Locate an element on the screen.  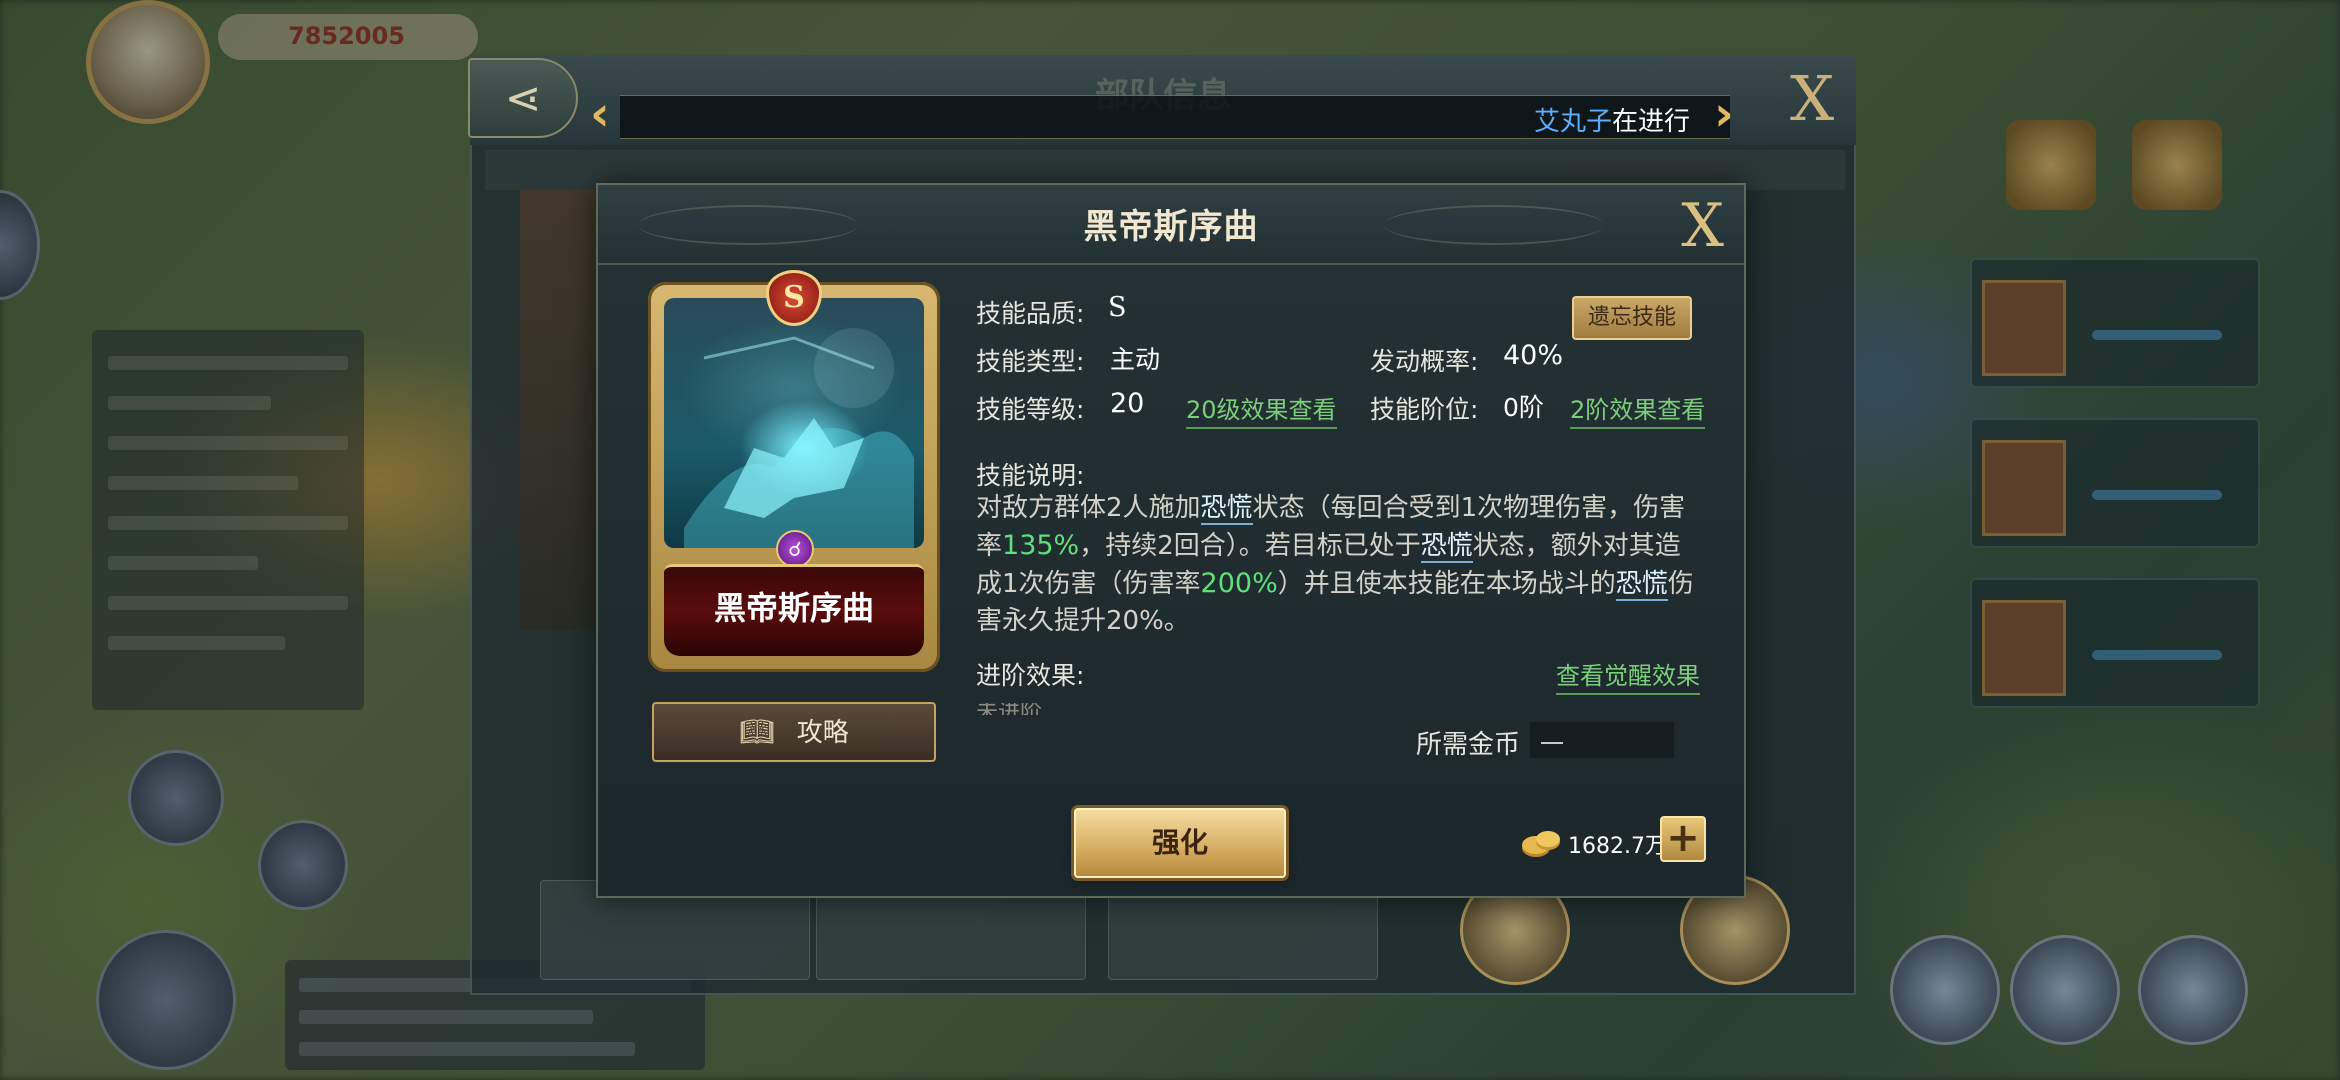
marquee-message: 在进行 is located at coordinates (1650, 122).